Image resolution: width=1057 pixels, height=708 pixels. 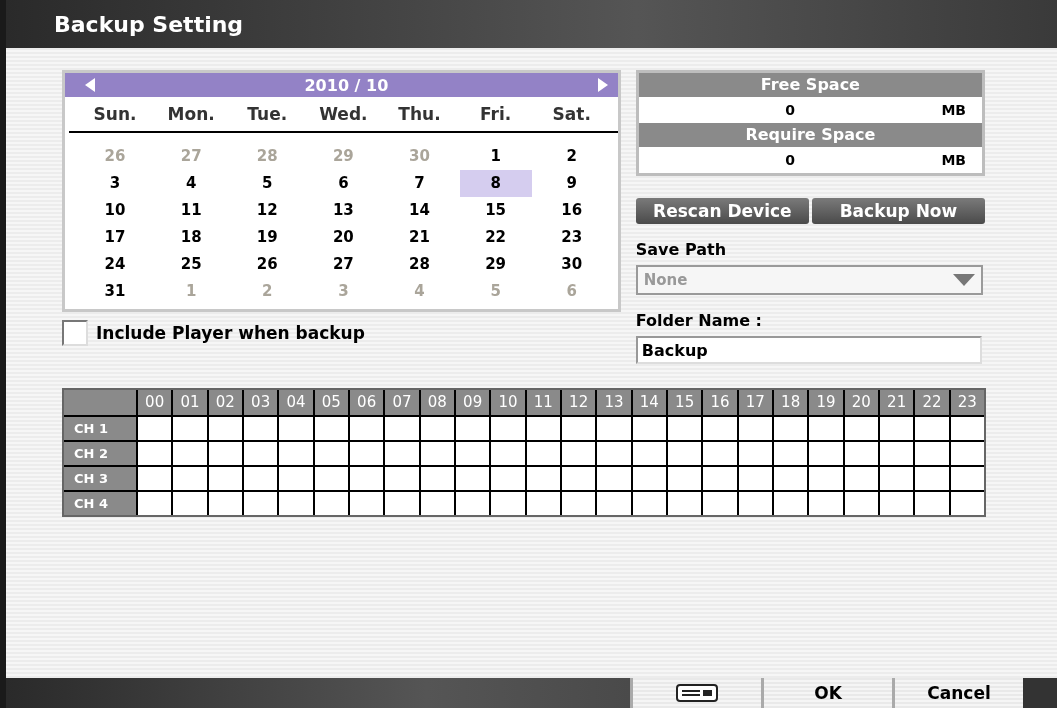 What do you see at coordinates (115, 183) in the screenshot?
I see `calendar-day: 3` at bounding box center [115, 183].